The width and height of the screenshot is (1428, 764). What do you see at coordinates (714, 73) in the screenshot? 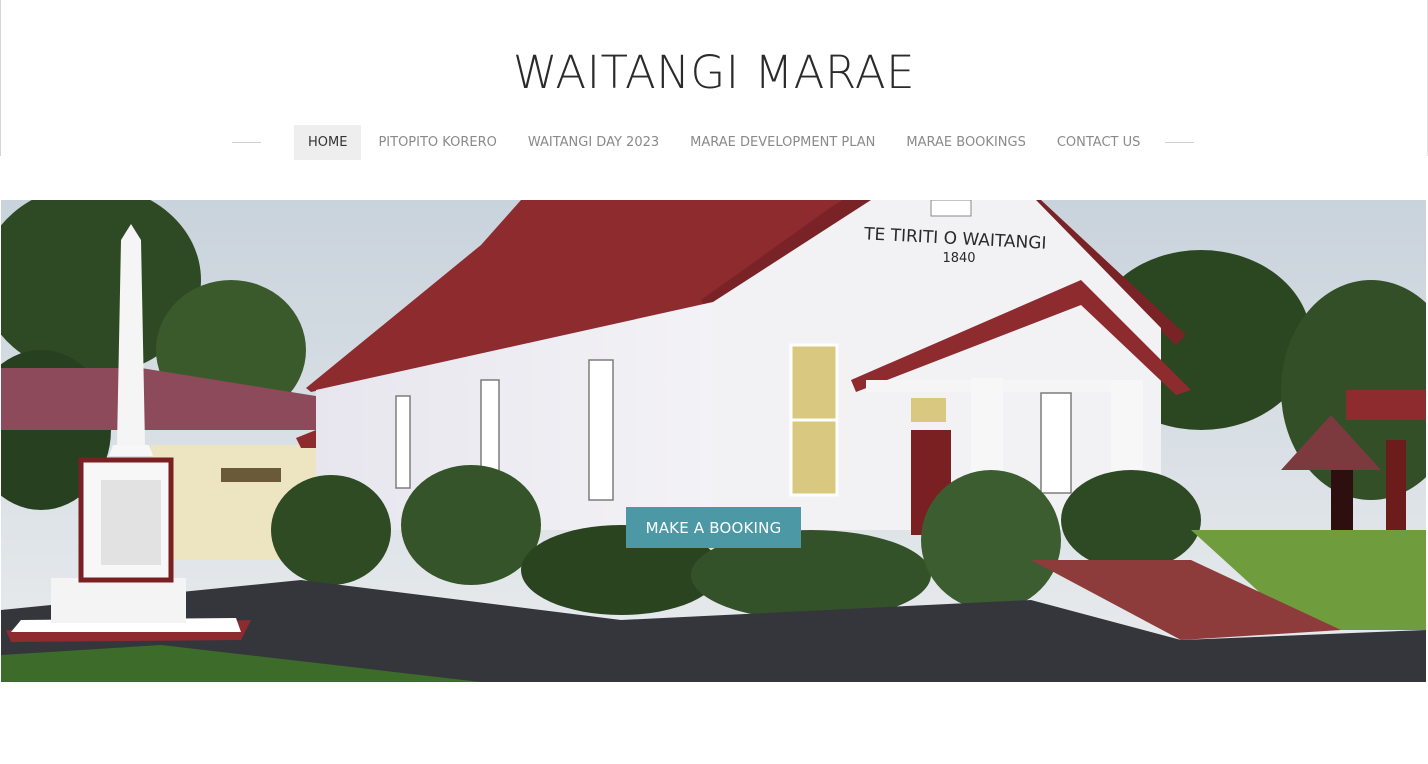
I see `site-title: WAITANGI MARAE` at bounding box center [714, 73].